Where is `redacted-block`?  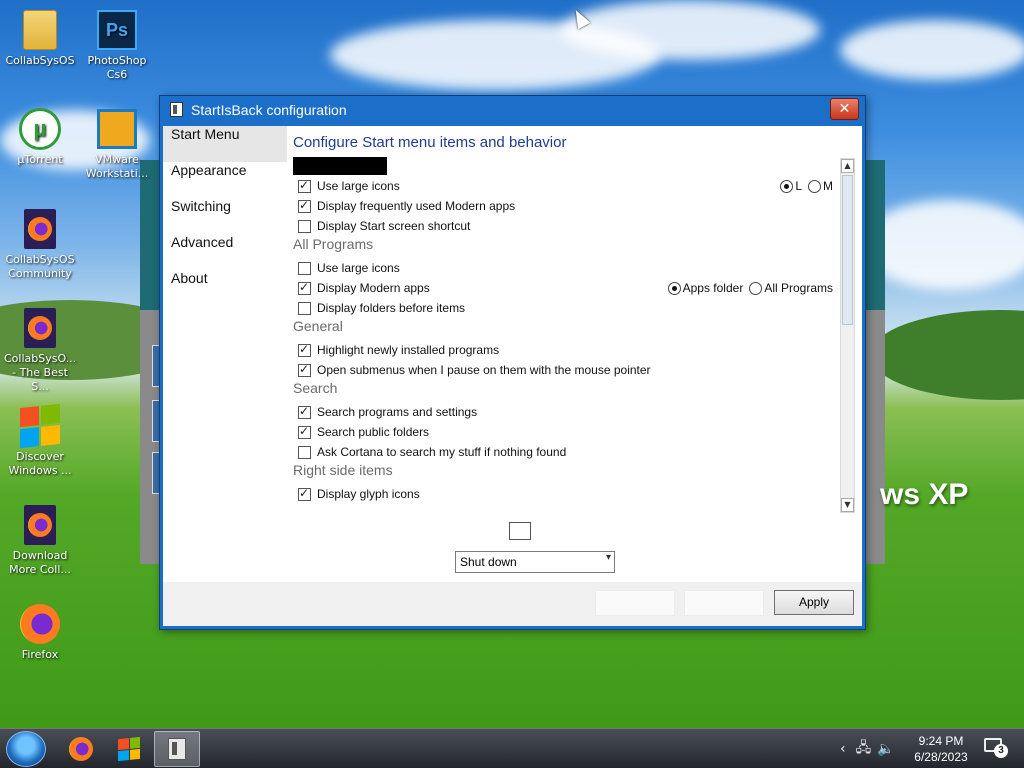
redacted-block is located at coordinates (340, 166).